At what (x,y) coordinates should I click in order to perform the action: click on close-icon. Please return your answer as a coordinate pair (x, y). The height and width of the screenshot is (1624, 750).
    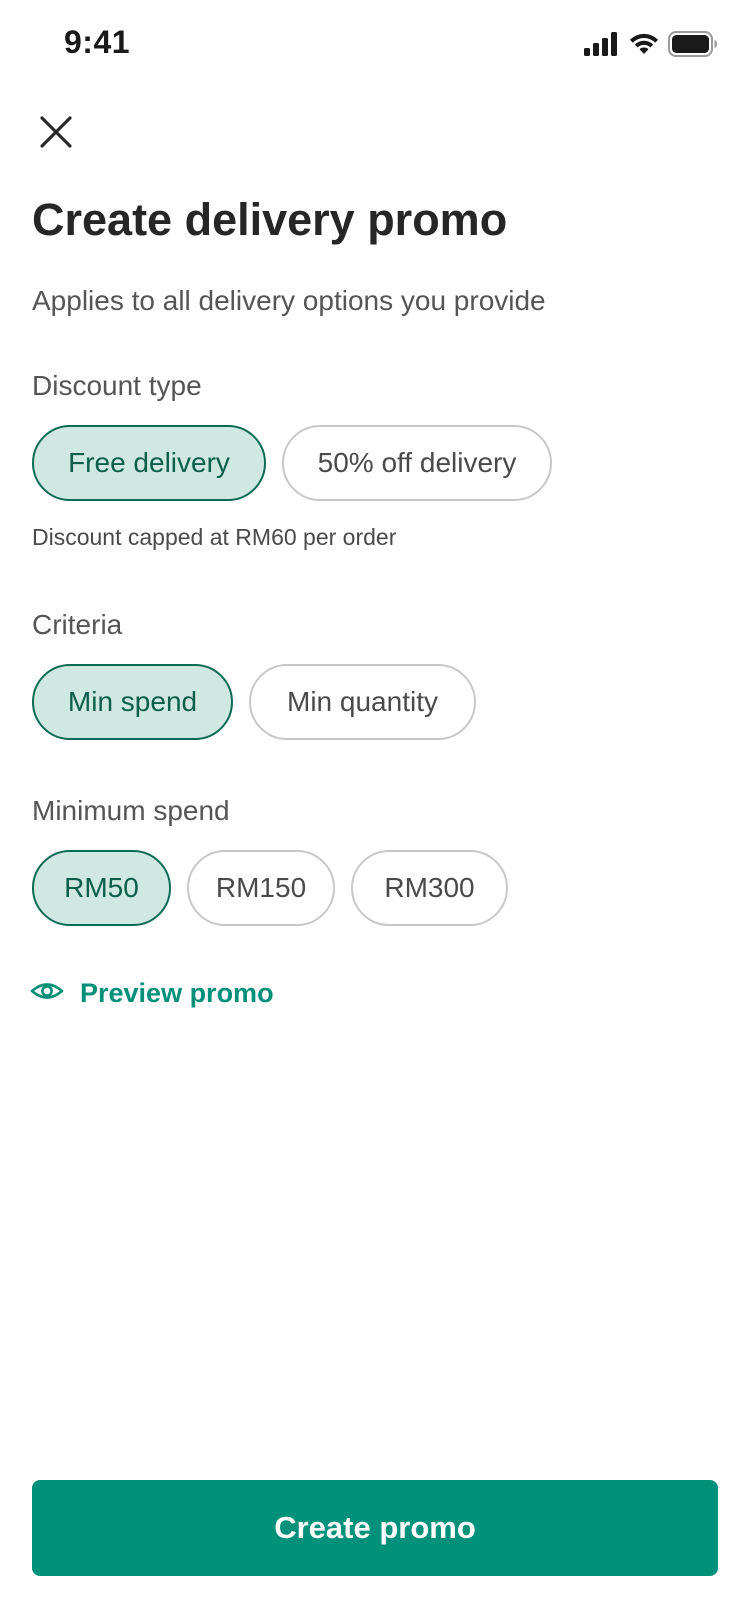
    Looking at the image, I should click on (56, 134).